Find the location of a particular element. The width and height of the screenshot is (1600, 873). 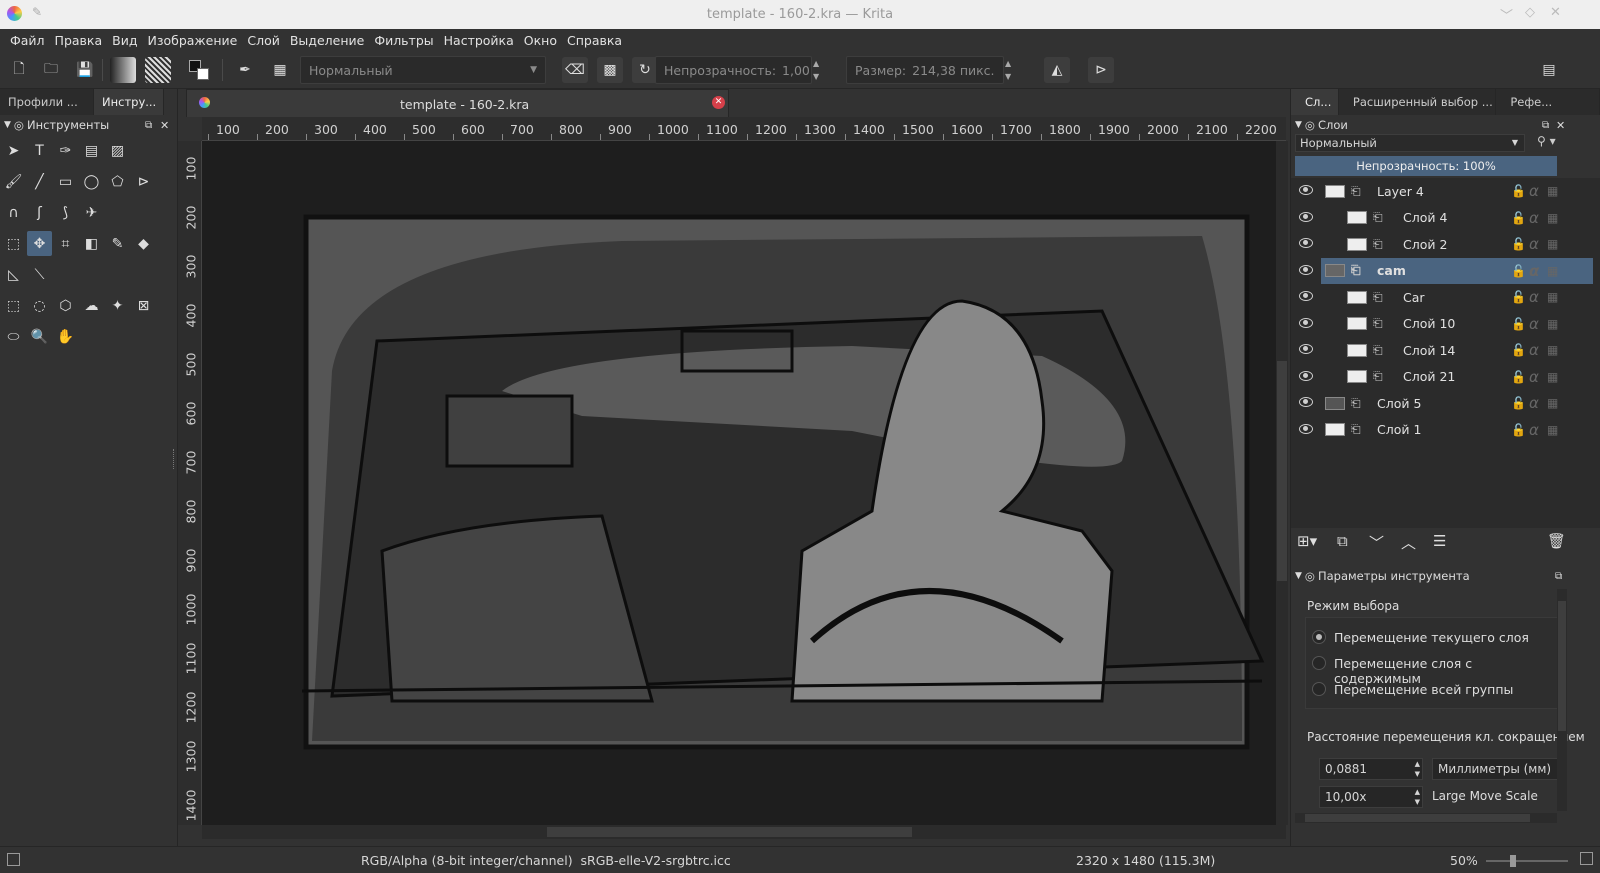

layer-name: Слой 4 is located at coordinates (1425, 217).